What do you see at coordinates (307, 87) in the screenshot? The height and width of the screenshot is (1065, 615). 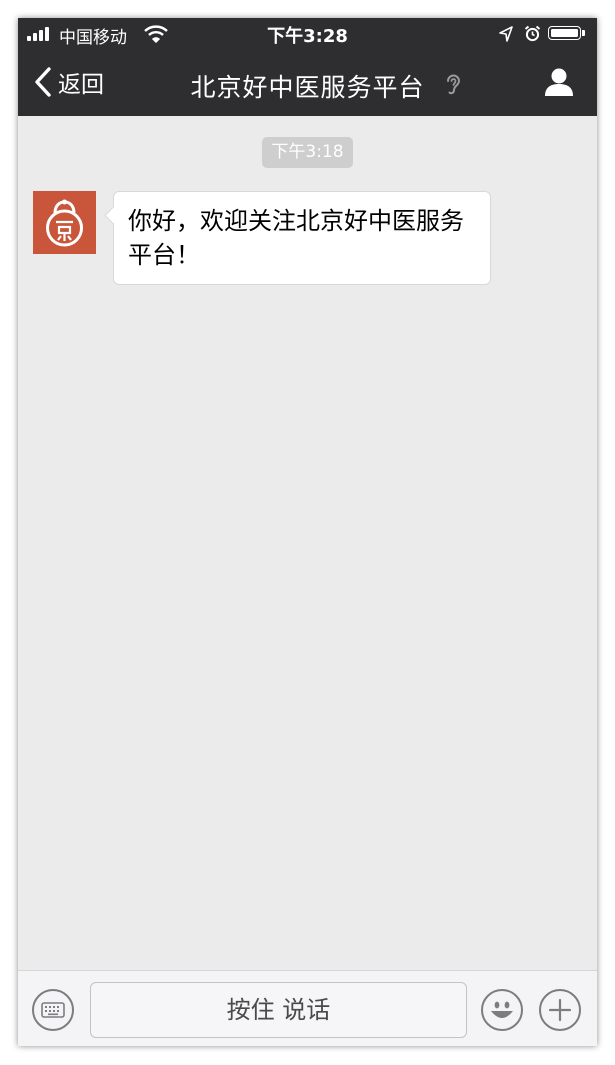 I see `page-title: 北京好中医服务平台` at bounding box center [307, 87].